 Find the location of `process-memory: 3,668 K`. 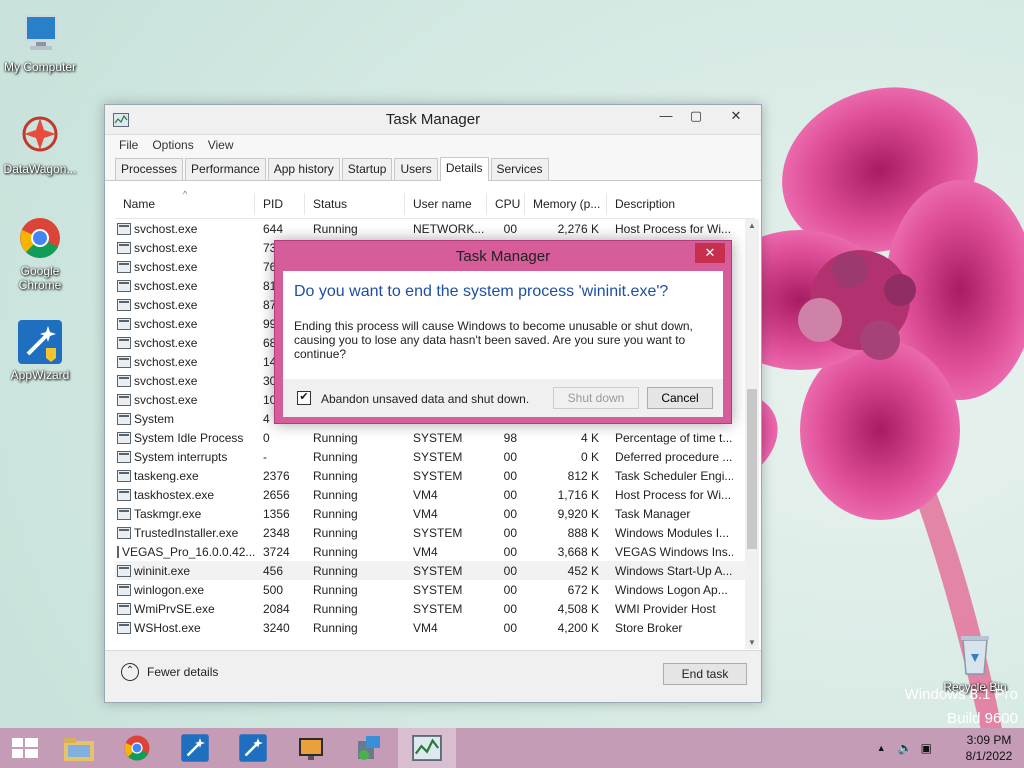

process-memory: 3,668 K is located at coordinates (578, 551).